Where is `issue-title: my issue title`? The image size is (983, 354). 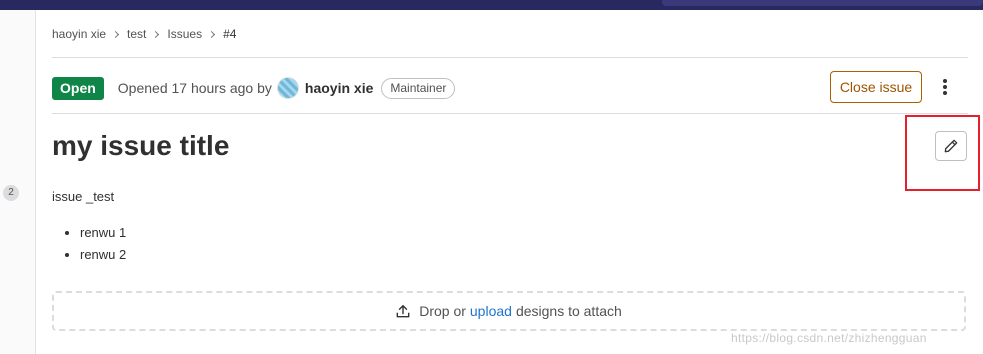
issue-title: my issue title is located at coordinates (141, 145).